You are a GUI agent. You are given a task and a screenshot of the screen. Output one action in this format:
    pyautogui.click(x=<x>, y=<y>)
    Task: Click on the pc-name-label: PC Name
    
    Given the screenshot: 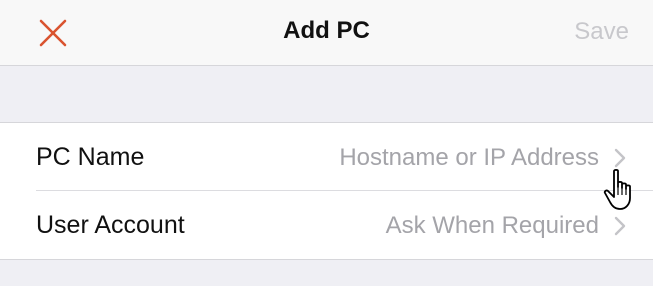 What is the action you would take?
    pyautogui.click(x=90, y=157)
    